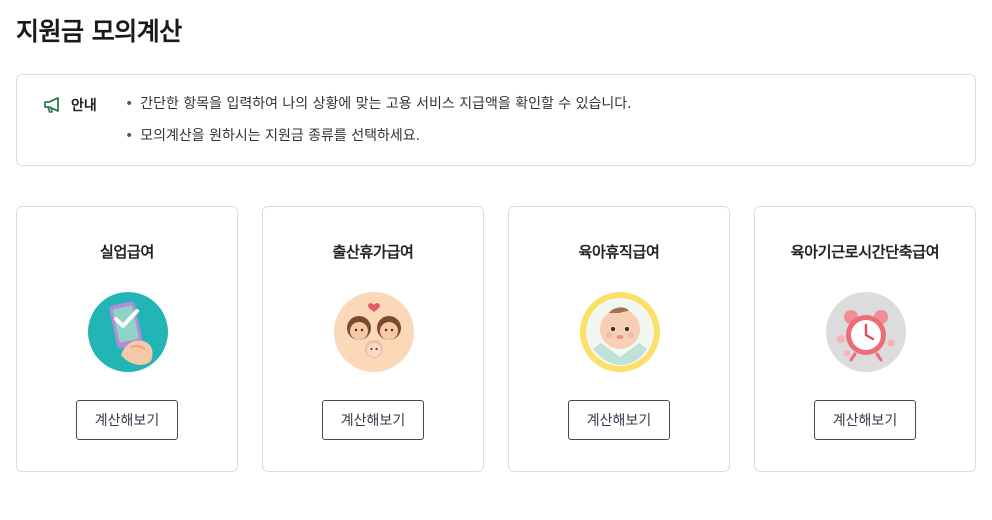 The height and width of the screenshot is (520, 992). Describe the element at coordinates (128, 332) in the screenshot. I see `phone-checkmark-icon` at that location.